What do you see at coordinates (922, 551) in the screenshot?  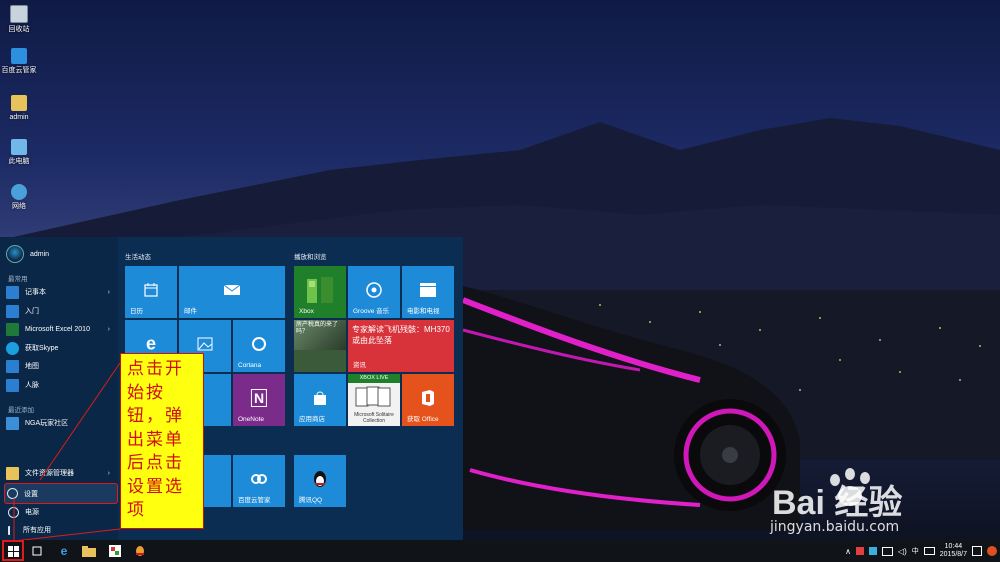 I see `system-tray: ∧ ◁) 中 10:44 2015/8/7` at bounding box center [922, 551].